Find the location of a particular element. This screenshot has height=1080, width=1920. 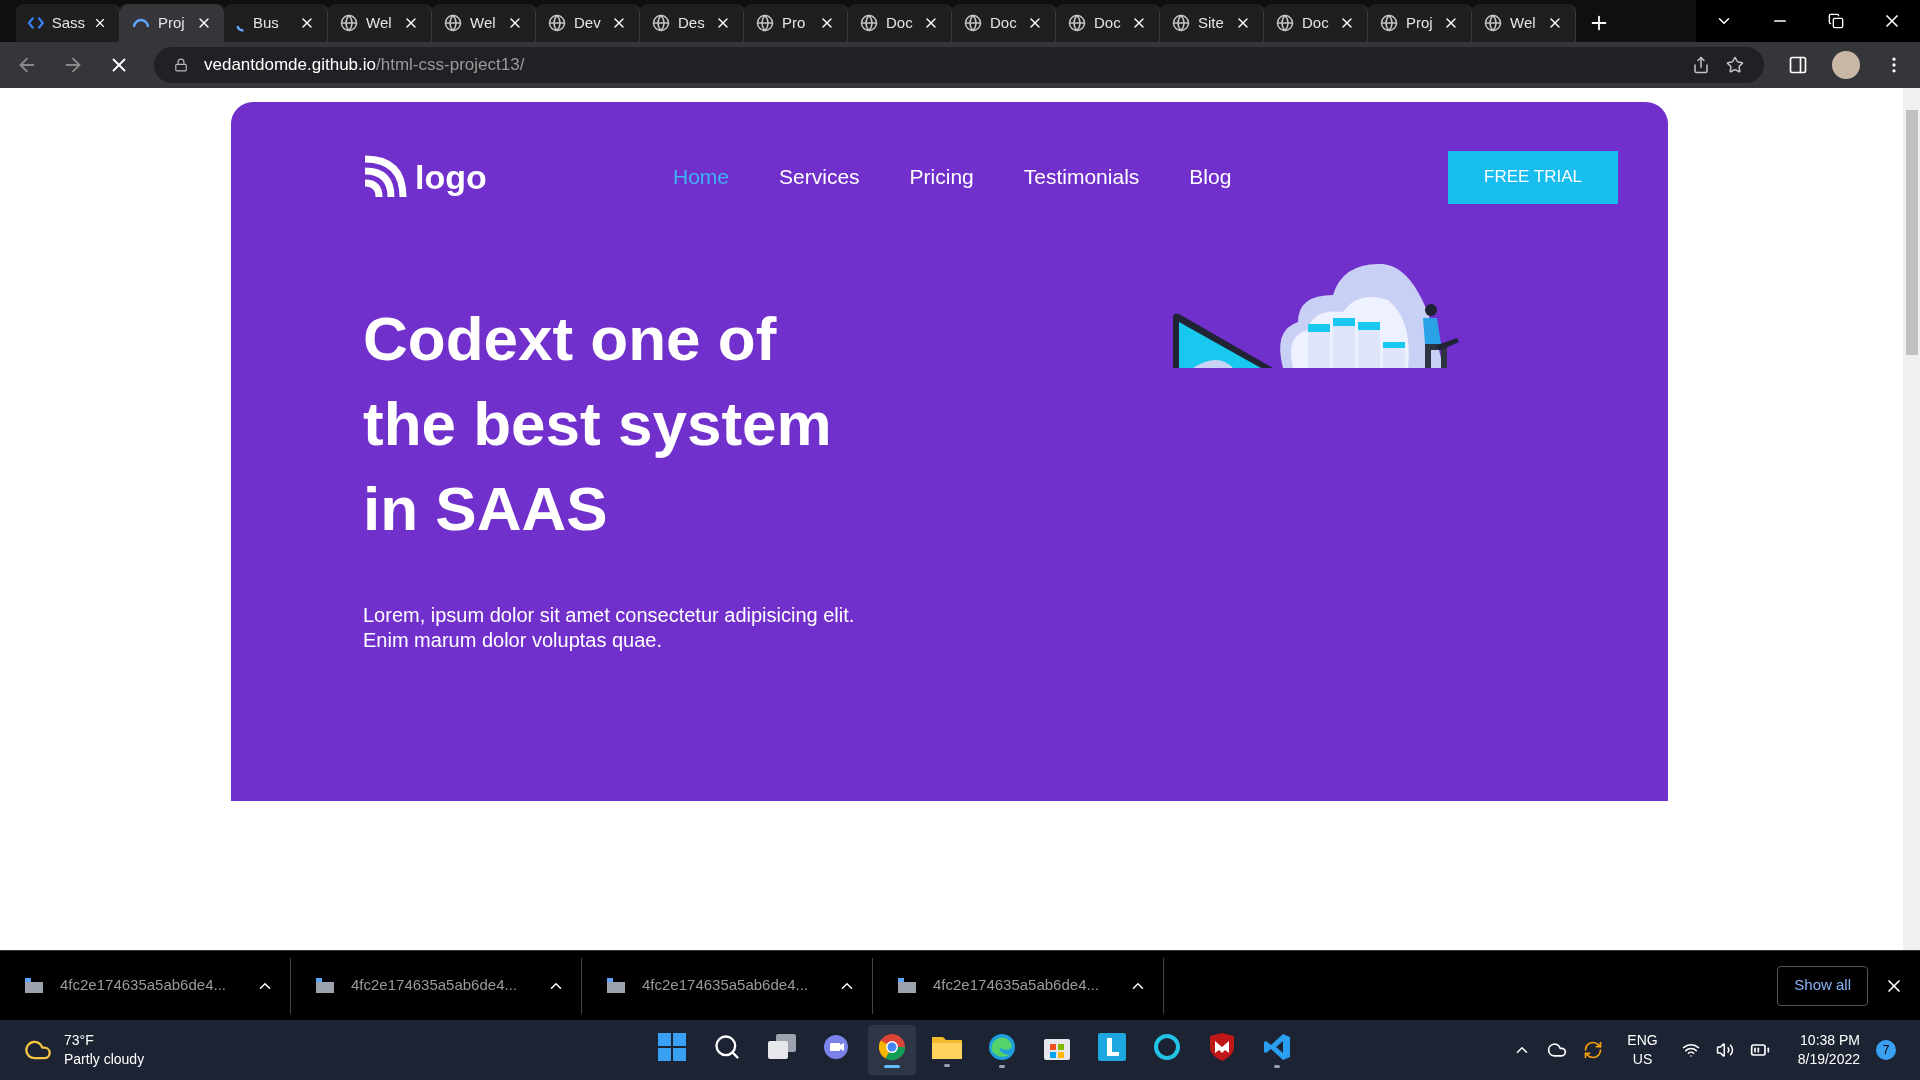

browser-tab: Sass is located at coordinates (68, 23).